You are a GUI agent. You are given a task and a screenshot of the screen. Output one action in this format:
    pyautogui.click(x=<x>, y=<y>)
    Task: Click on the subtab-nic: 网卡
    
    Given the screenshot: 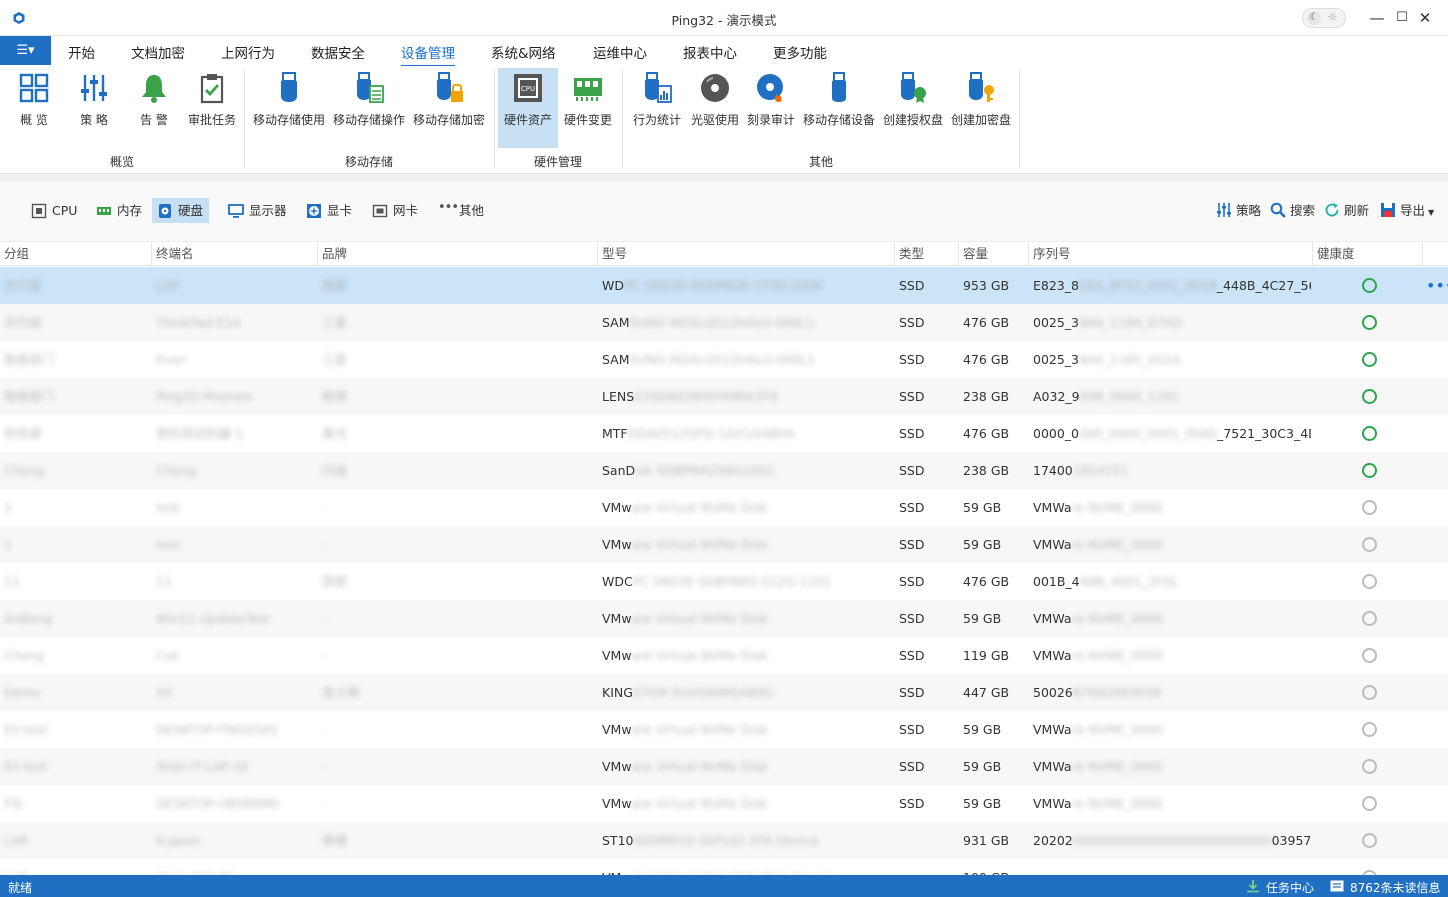 What is the action you would take?
    pyautogui.click(x=395, y=210)
    